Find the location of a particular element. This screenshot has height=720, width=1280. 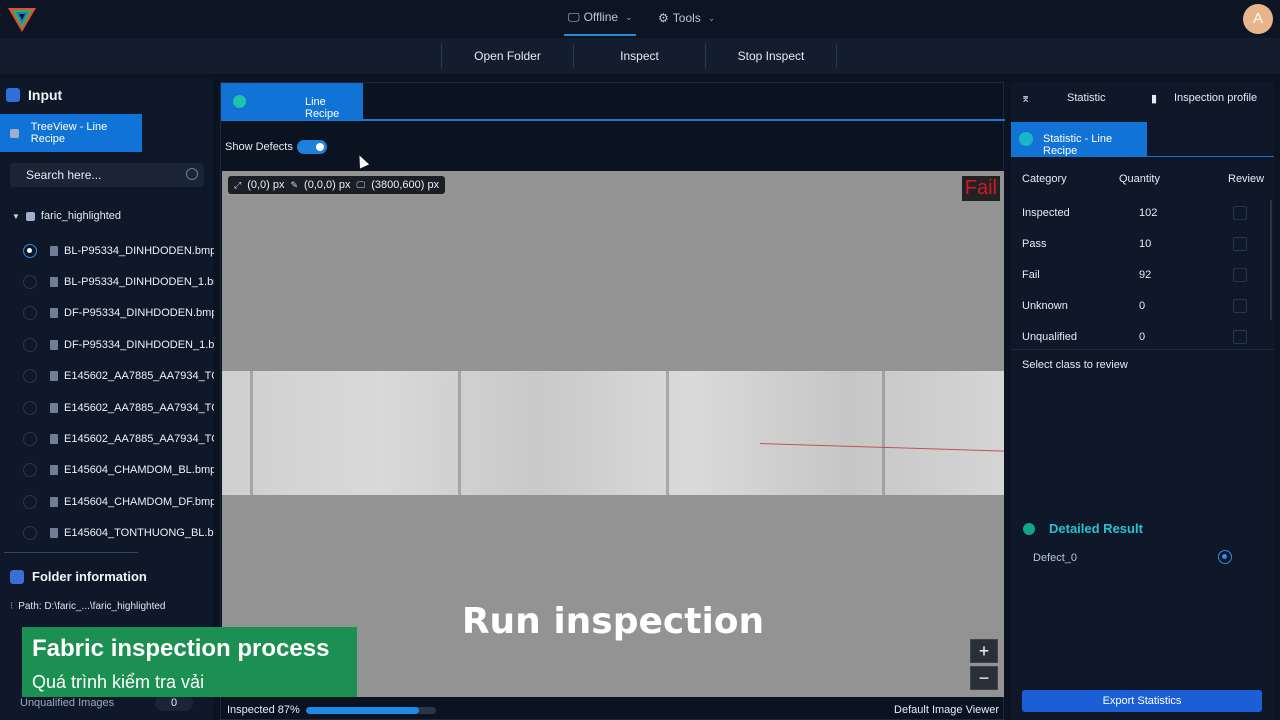

show-defects-toggle is located at coordinates (312, 147).